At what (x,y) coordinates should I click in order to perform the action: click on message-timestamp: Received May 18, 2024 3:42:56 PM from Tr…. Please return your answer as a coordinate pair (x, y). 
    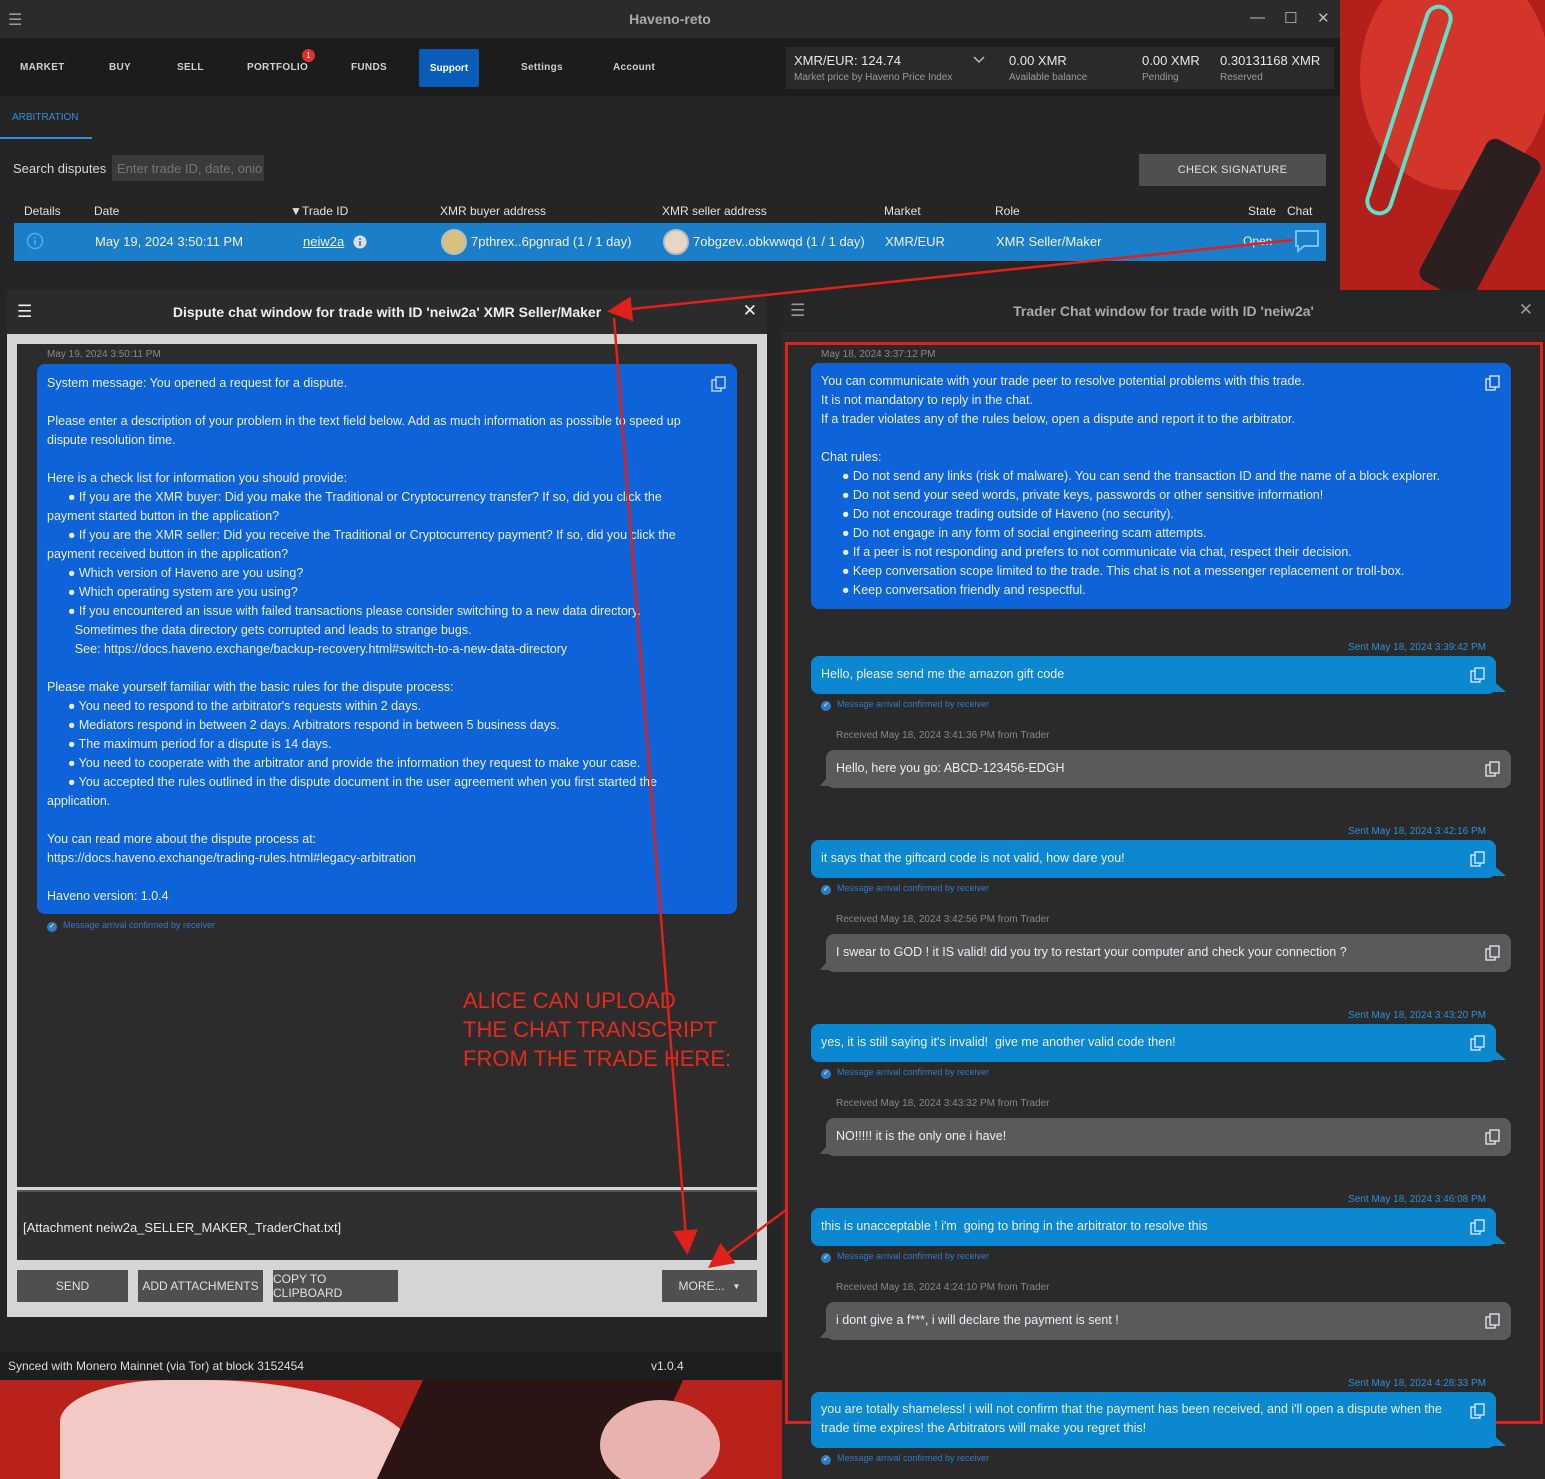
    Looking at the image, I should click on (943, 919).